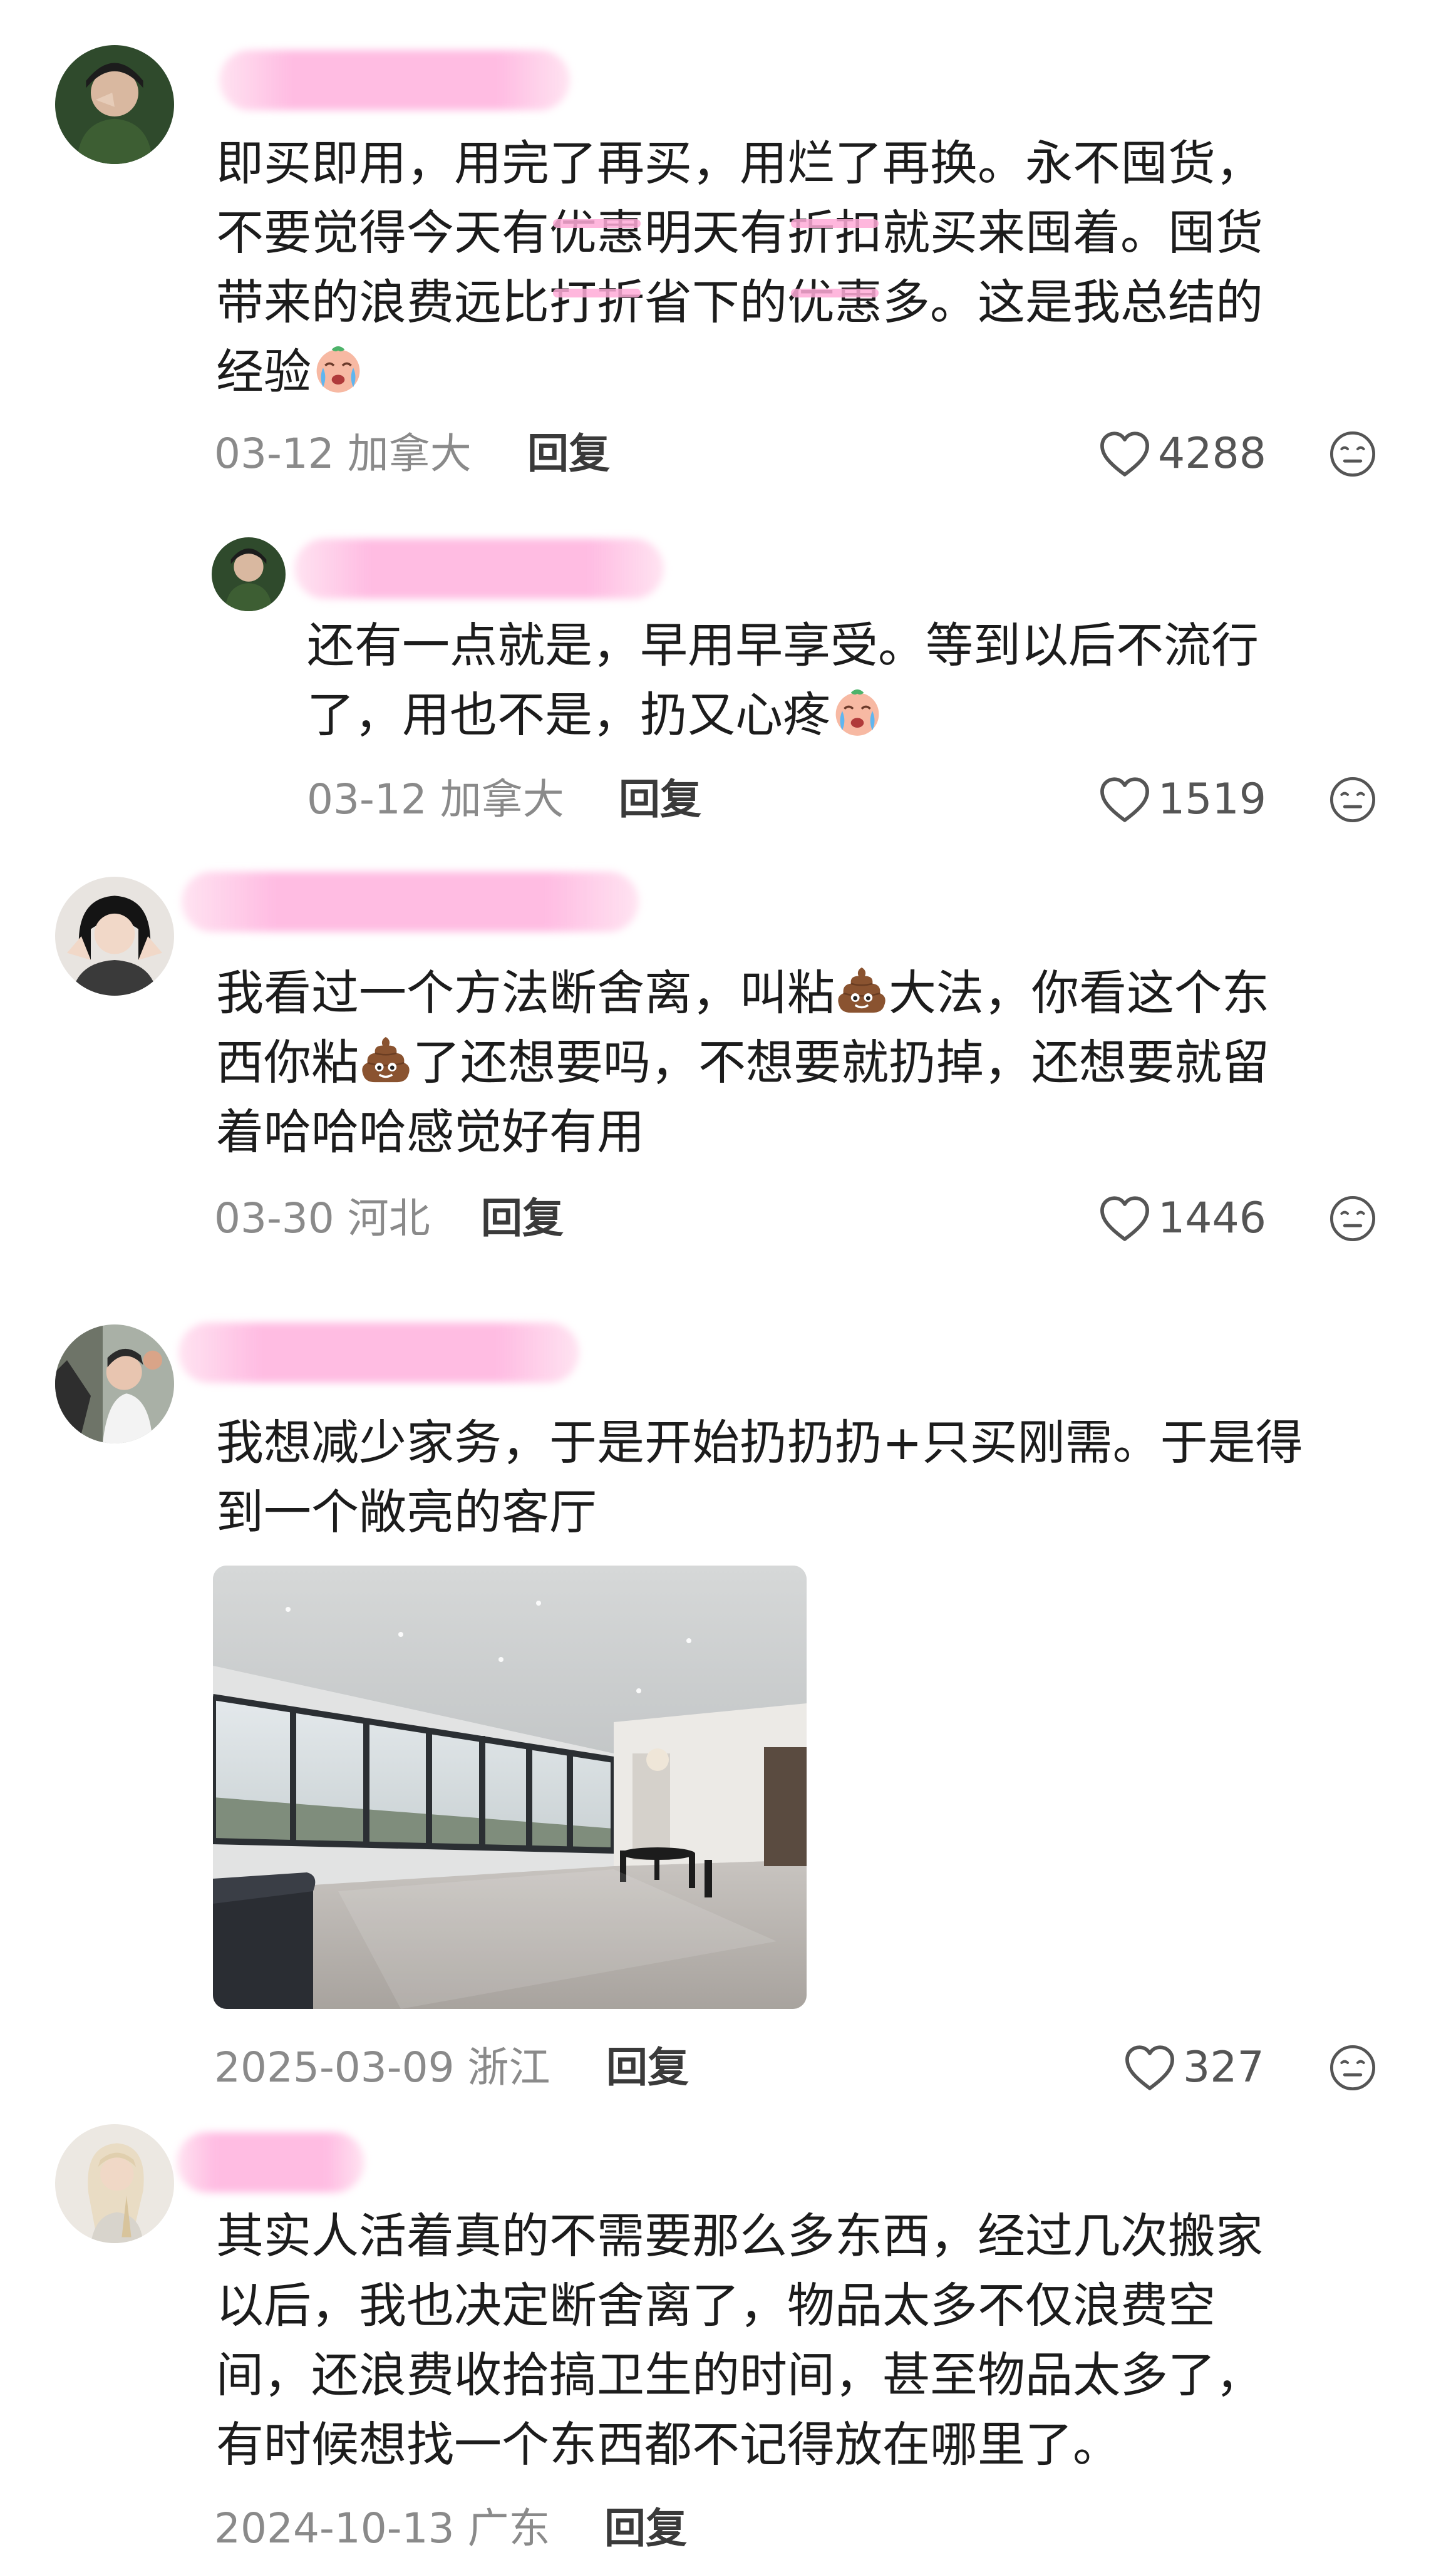 The height and width of the screenshot is (2555, 1456). I want to click on text-line: 还有一点就是，早用早享受。等到以后不流行, so click(783, 645).